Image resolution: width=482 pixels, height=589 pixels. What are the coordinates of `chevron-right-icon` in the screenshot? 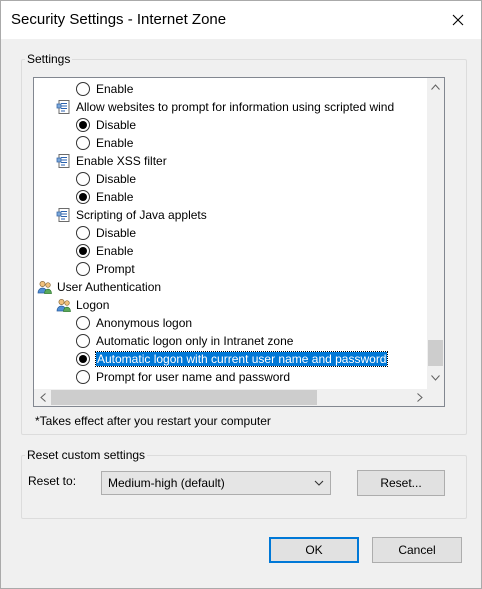 It's located at (419, 397).